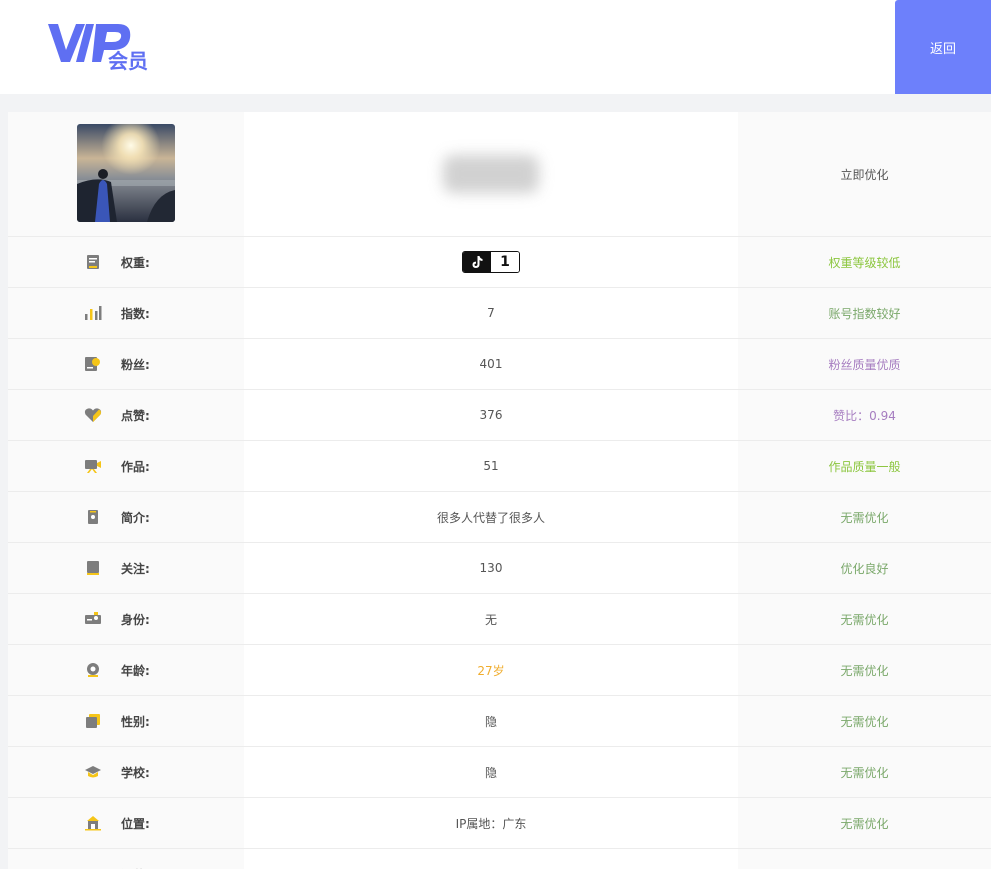  Describe the element at coordinates (864, 670) in the screenshot. I see `row-status-age: 无需优化` at that location.